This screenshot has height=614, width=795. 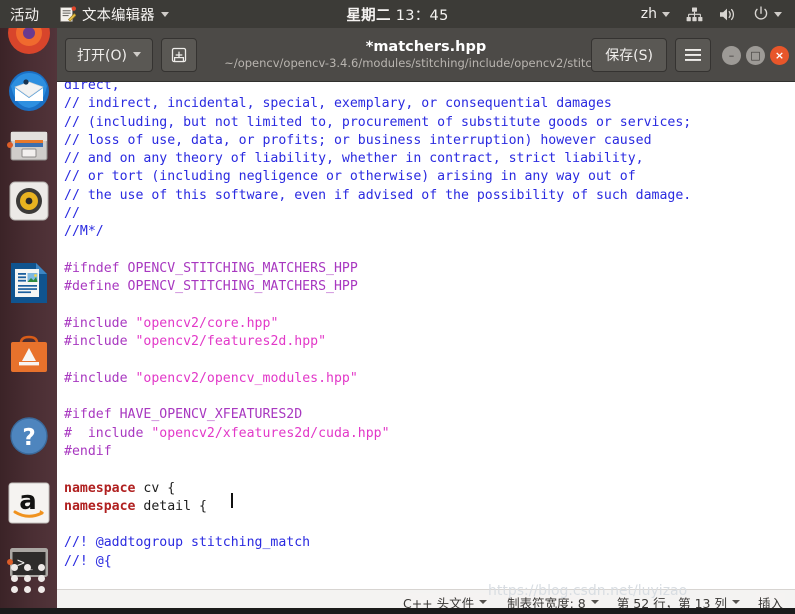 I want to click on window-controls: – □ ×, so click(x=755, y=55).